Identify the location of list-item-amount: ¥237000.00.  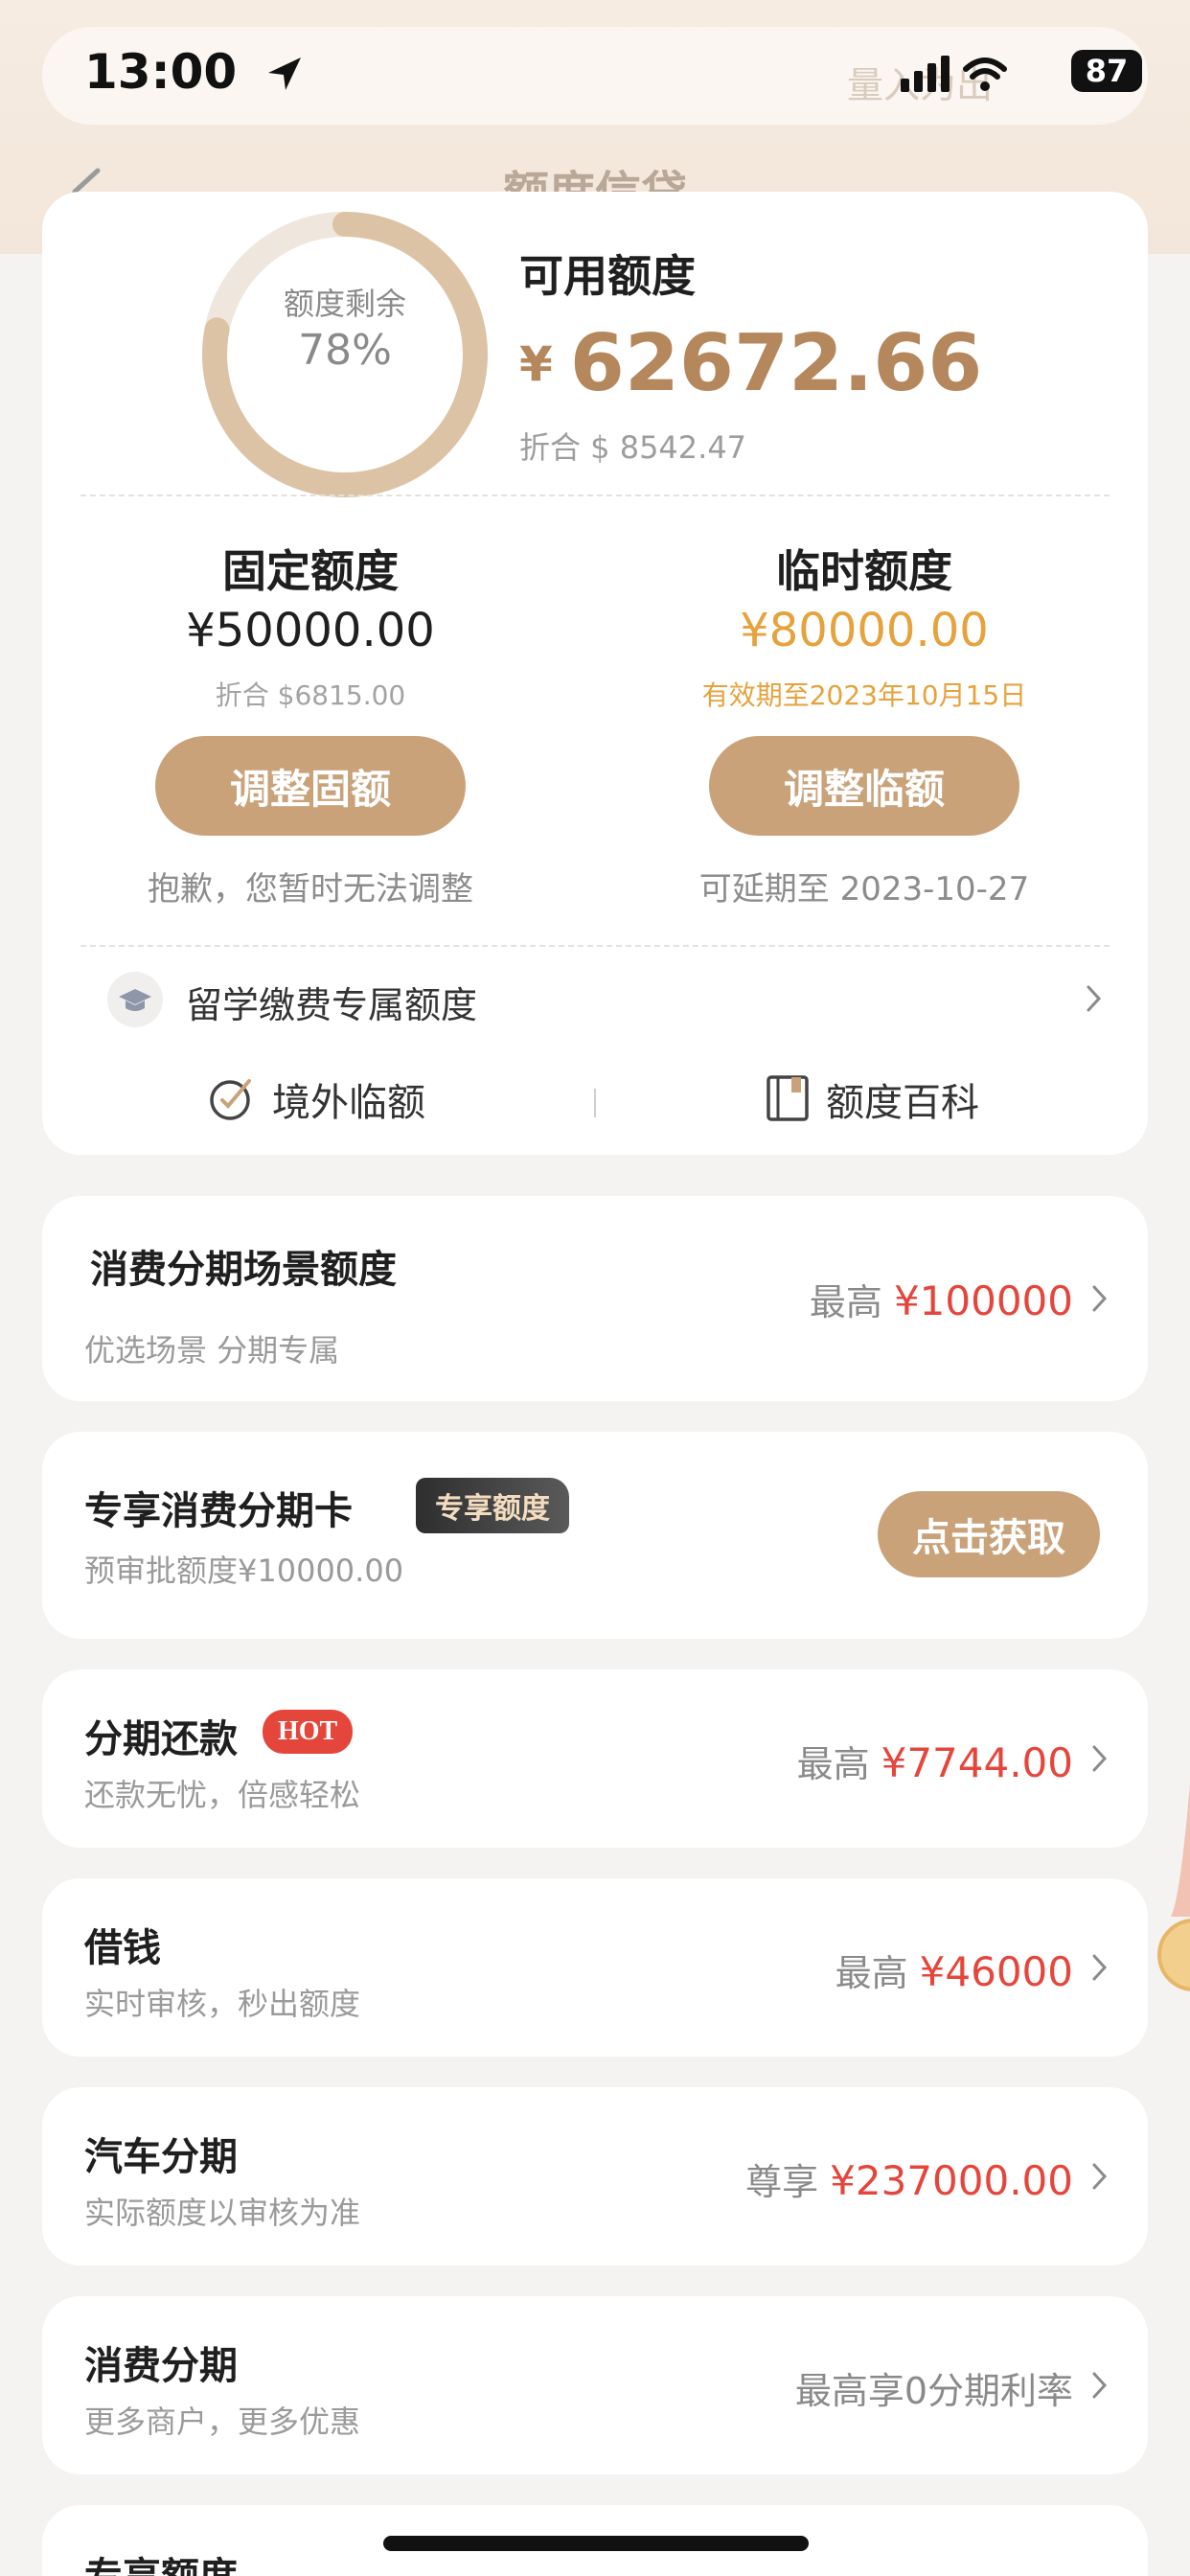
(952, 2180).